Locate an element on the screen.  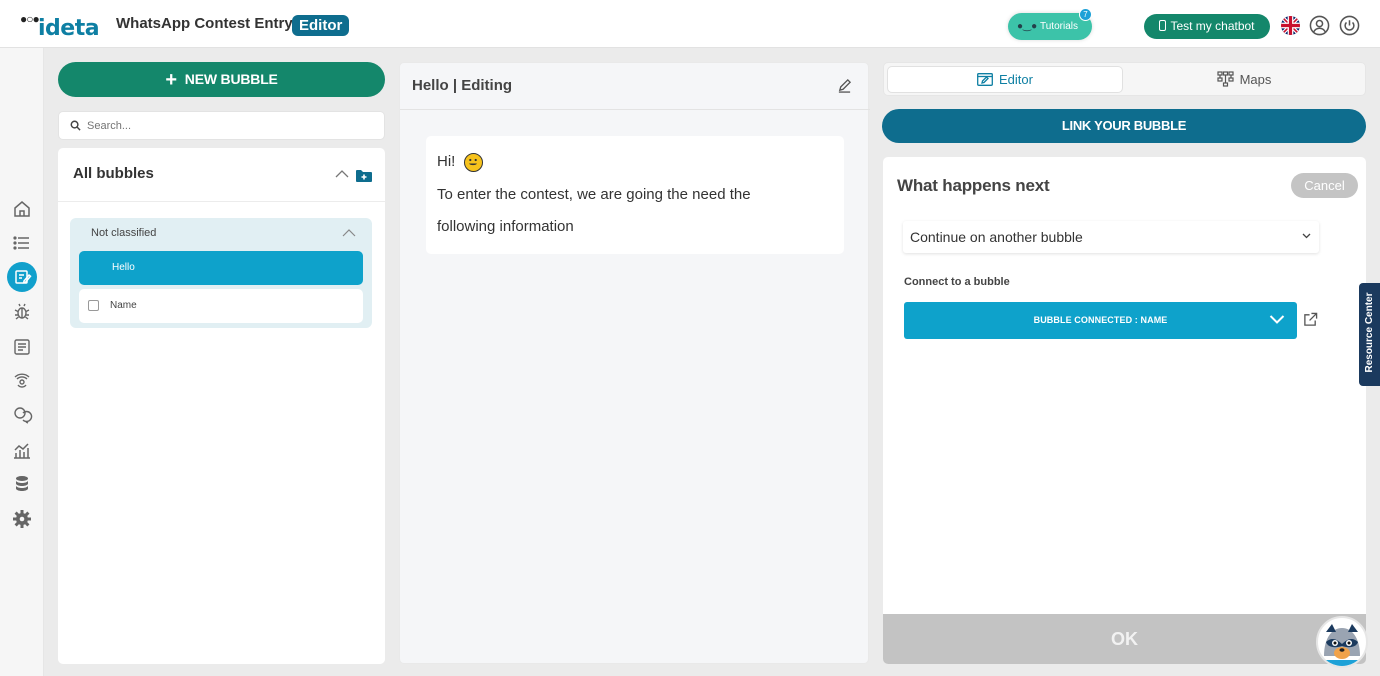
pencil-icon is located at coordinates (844, 85).